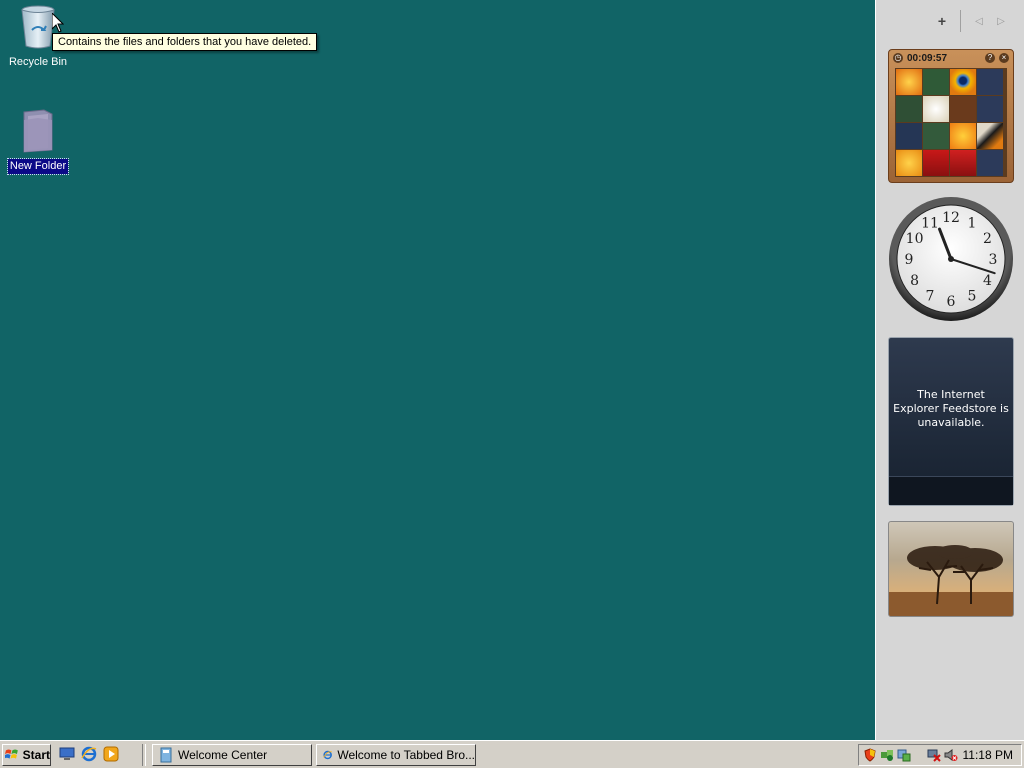  I want to click on clock-numeral: 4, so click(987, 281).